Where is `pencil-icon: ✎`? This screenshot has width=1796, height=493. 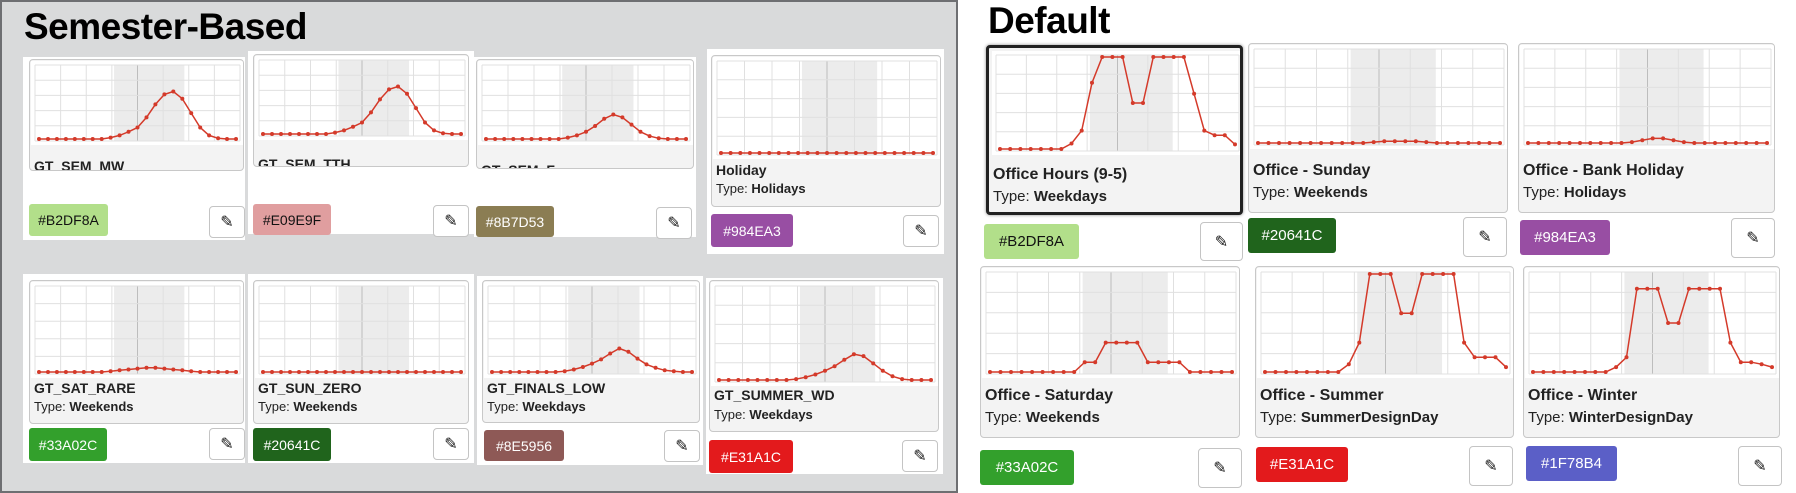
pencil-icon: ✎ is located at coordinates (227, 222).